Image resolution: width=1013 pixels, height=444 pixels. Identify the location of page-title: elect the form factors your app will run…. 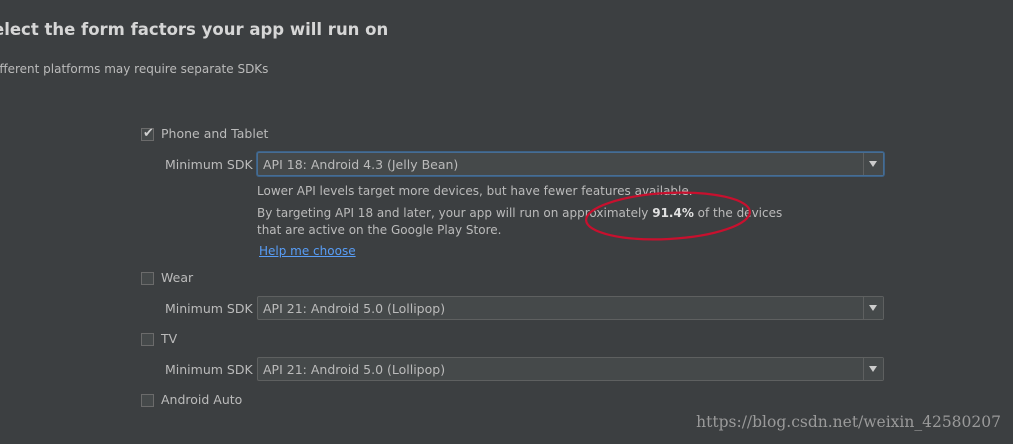
(194, 29).